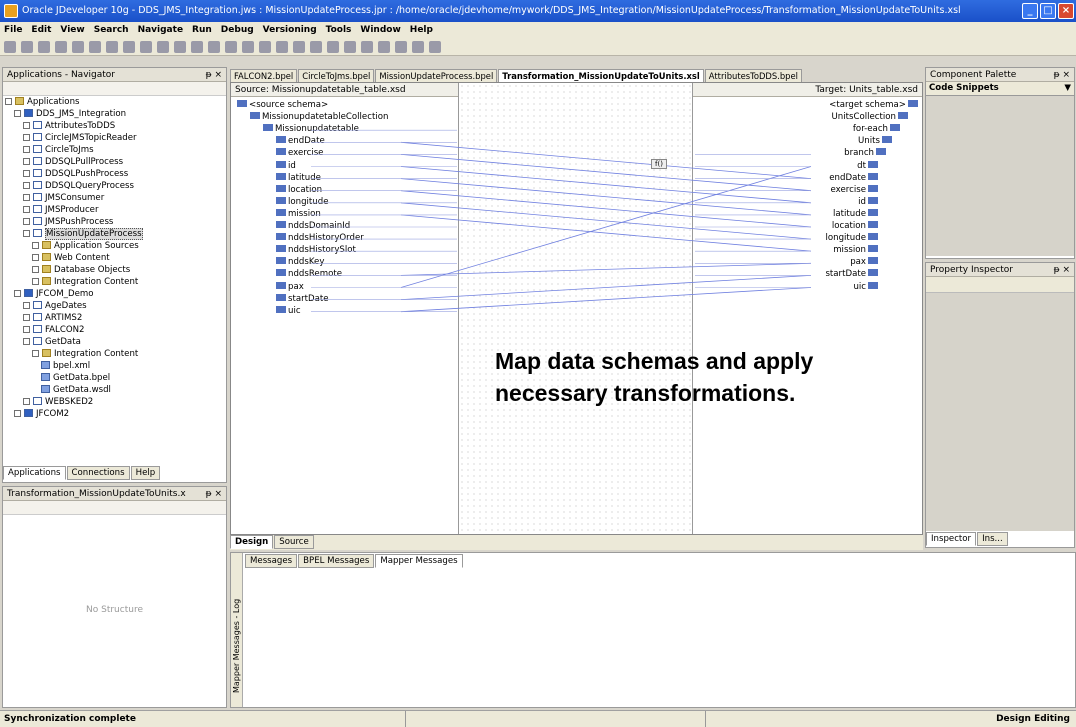 This screenshot has height=727, width=1076. I want to click on inspector-tab: Inspector, so click(951, 539).